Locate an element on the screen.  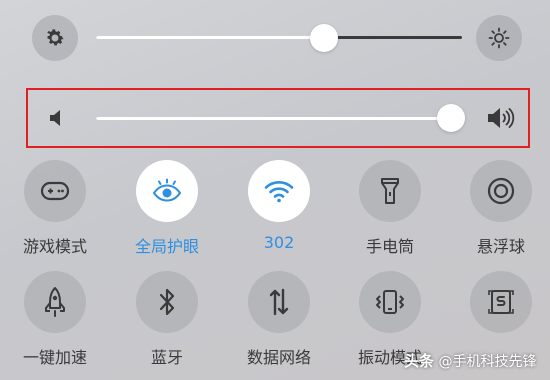
gear-icon is located at coordinates (55, 37).